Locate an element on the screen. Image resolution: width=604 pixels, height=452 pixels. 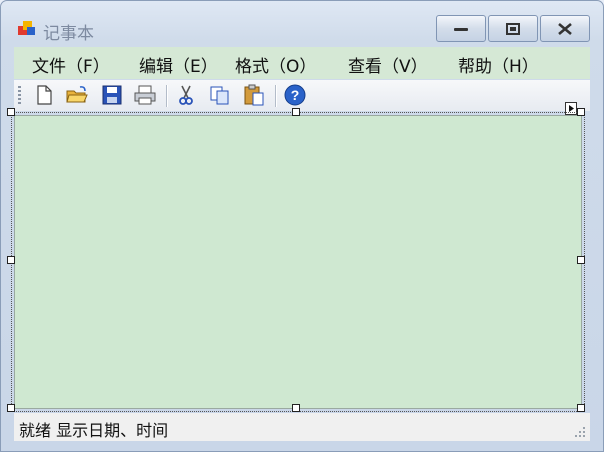
toolbar: ? is located at coordinates (302, 95).